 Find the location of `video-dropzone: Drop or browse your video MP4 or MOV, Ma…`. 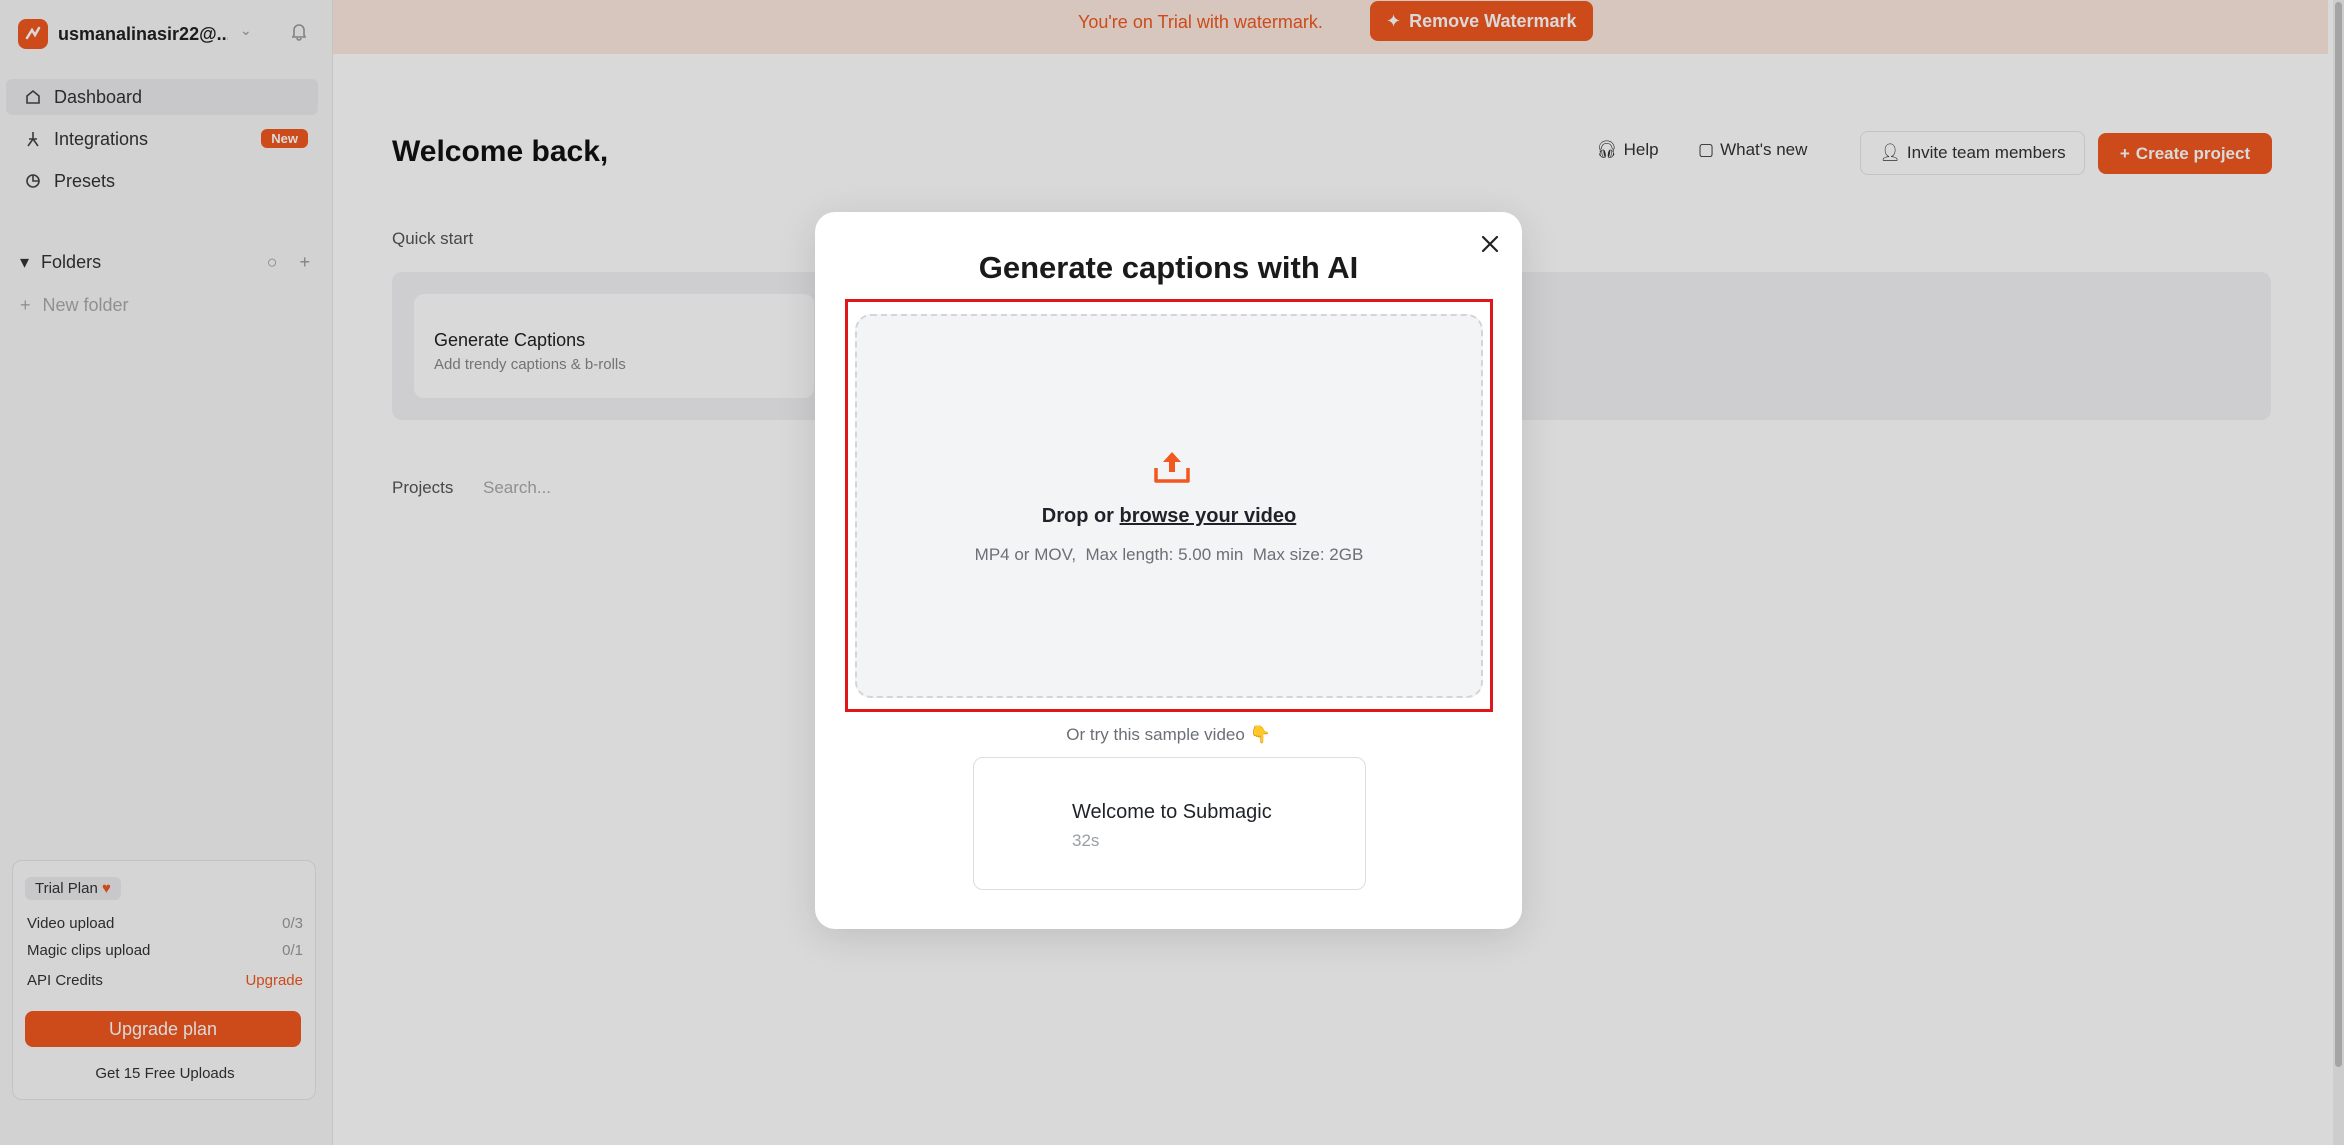

video-dropzone: Drop or browse your video MP4 or MOV, Ma… is located at coordinates (1169, 506).